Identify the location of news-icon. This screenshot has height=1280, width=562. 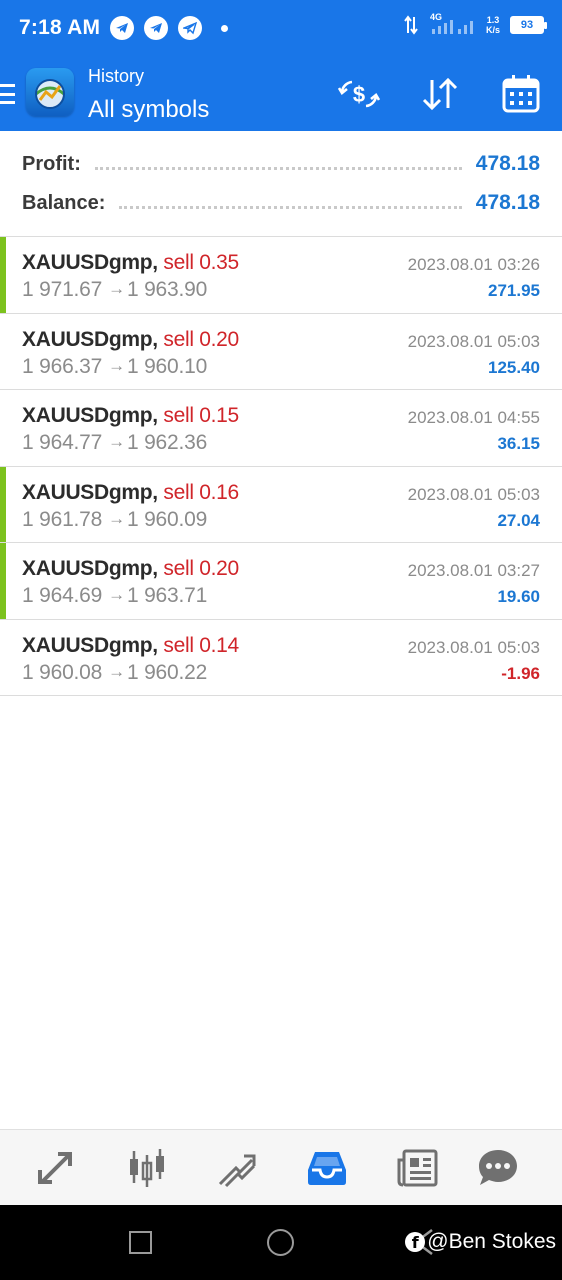
(417, 1168).